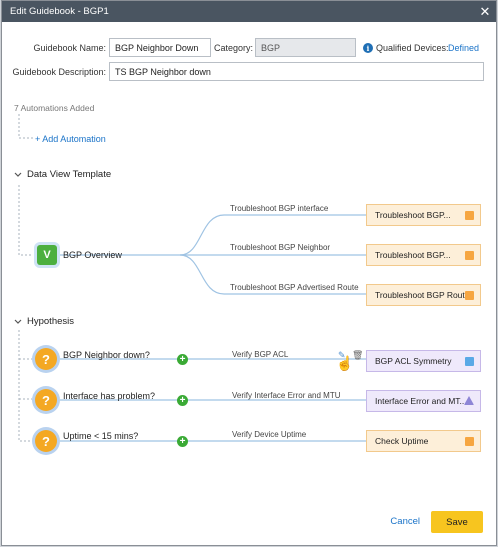  I want to click on hypothesis-label: Uptime < 15 mins?, so click(101, 436).